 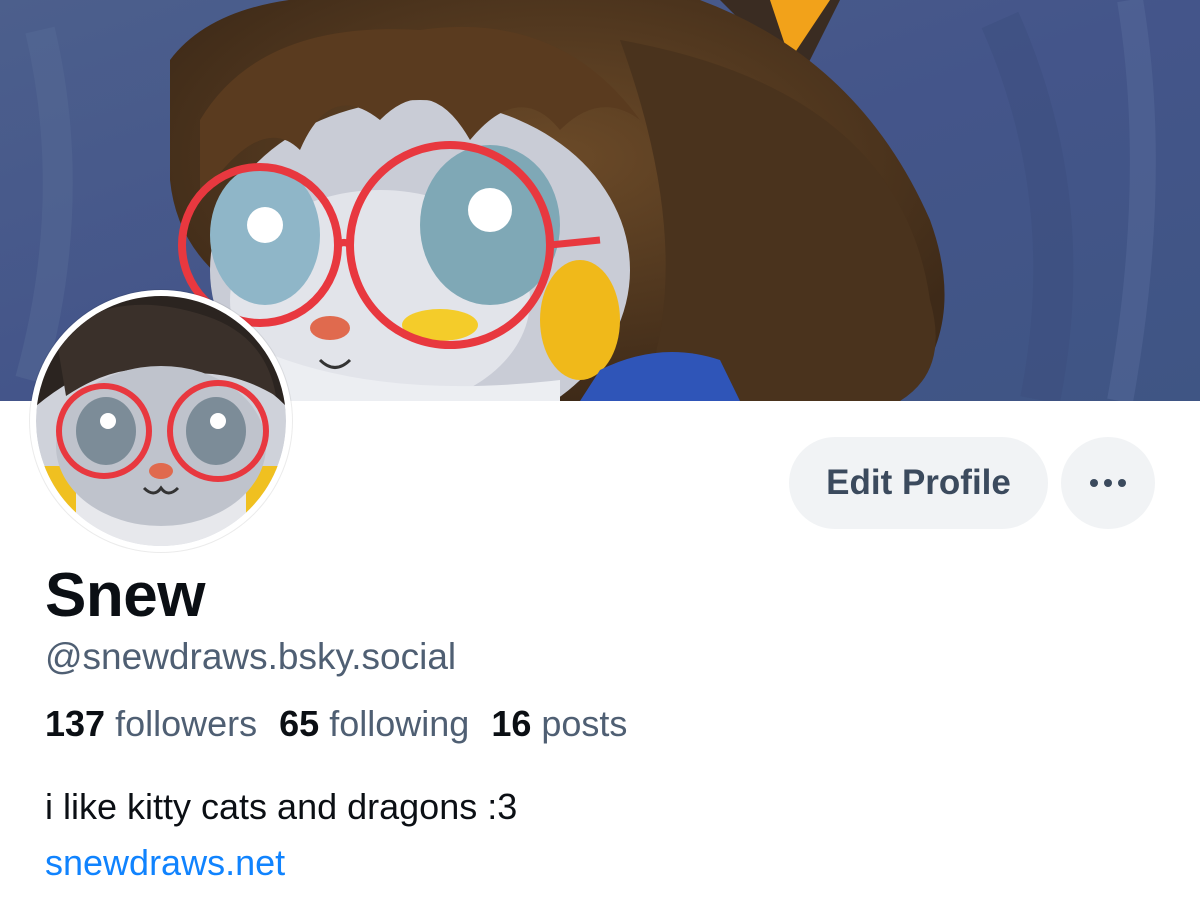 I want to click on posts-stat: 16 posts, so click(x=559, y=723).